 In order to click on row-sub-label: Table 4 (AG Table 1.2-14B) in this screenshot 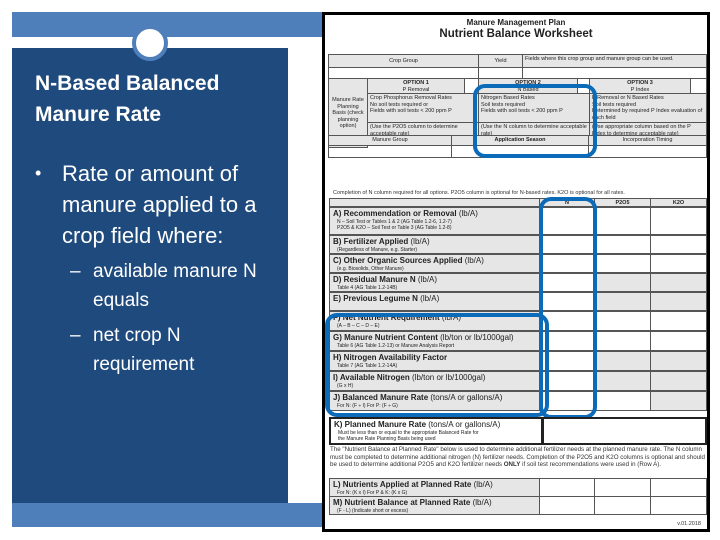, I will do `click(367, 288)`.